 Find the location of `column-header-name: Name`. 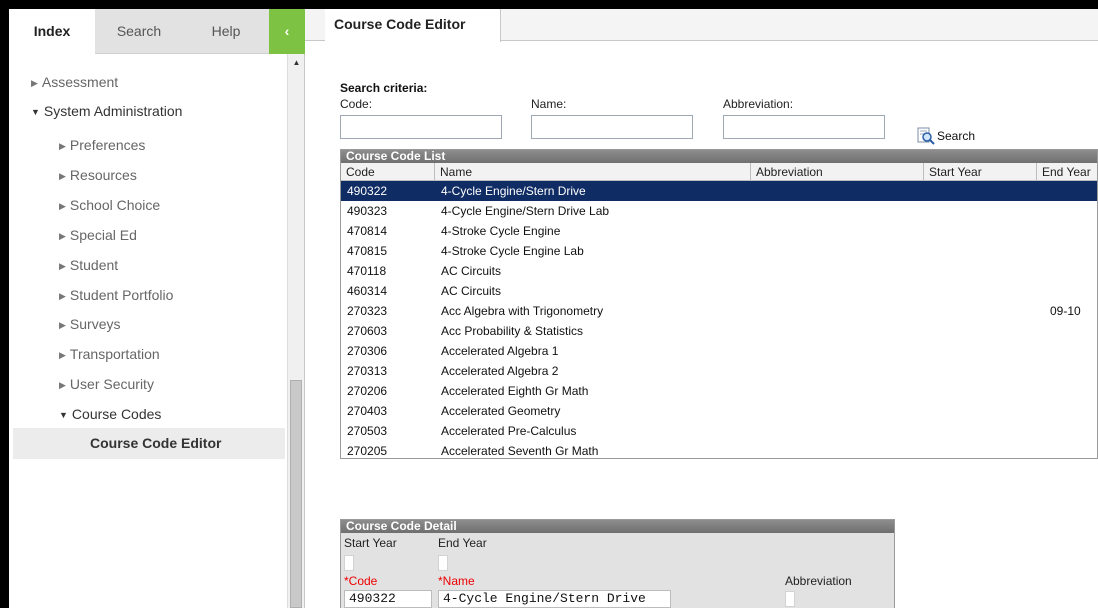

column-header-name: Name is located at coordinates (593, 172).